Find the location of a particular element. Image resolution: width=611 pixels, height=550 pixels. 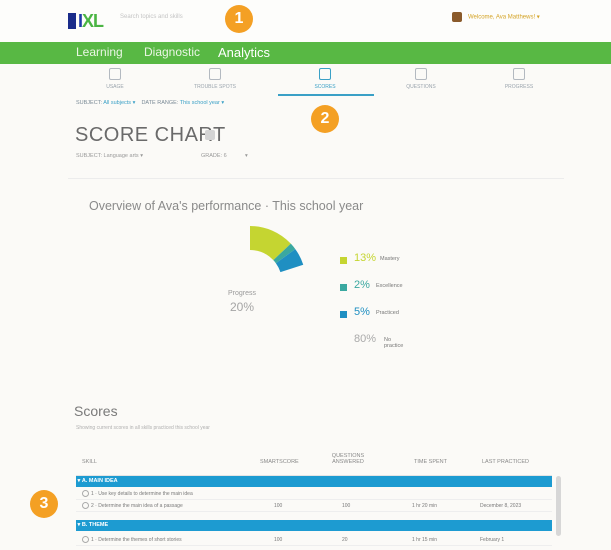

page-title: SCORE CHART is located at coordinates (150, 135).